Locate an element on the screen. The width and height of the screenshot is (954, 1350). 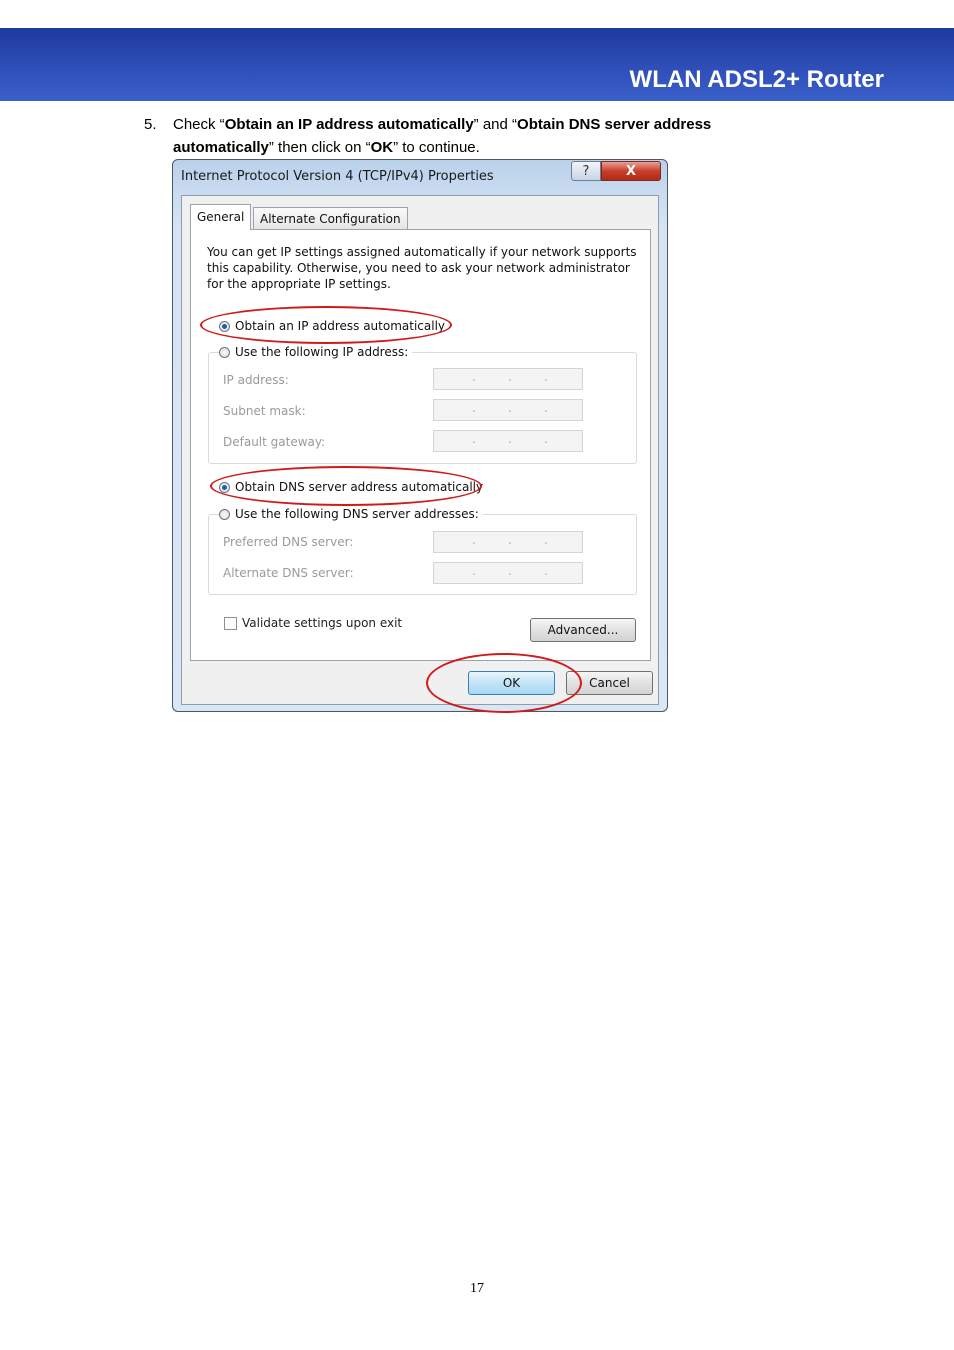
validate-settings-label: Validate settings upon exit is located at coordinates (322, 623).